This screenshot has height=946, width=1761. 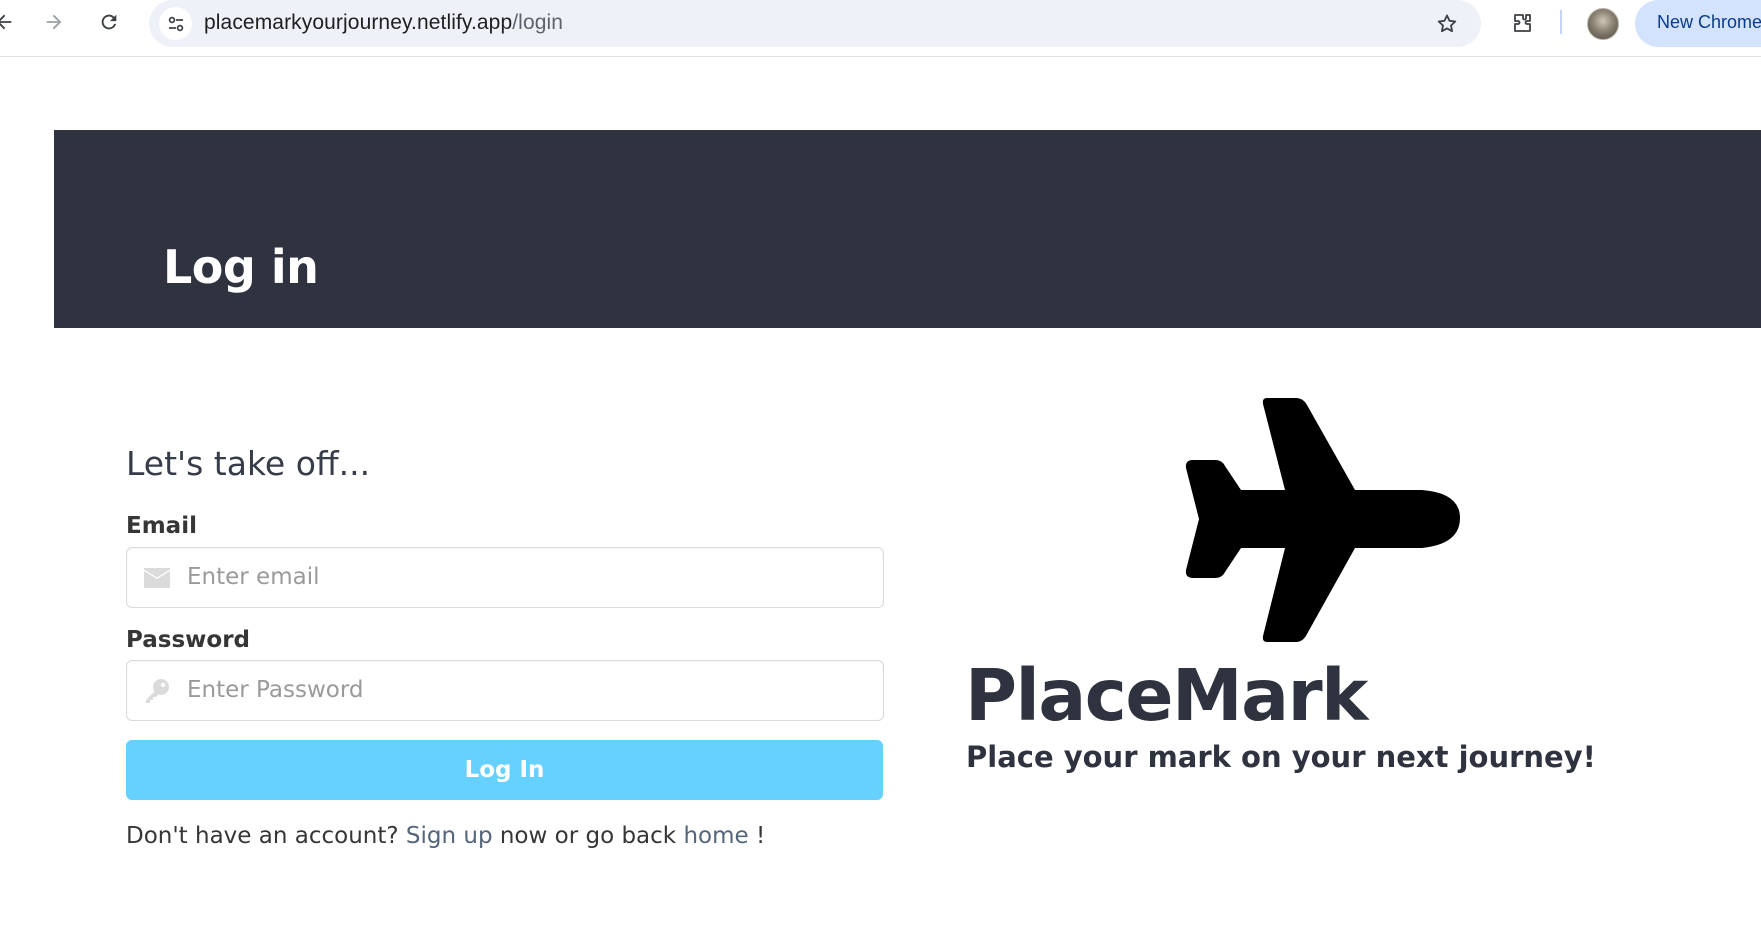 I want to click on key-icon, so click(x=157, y=691).